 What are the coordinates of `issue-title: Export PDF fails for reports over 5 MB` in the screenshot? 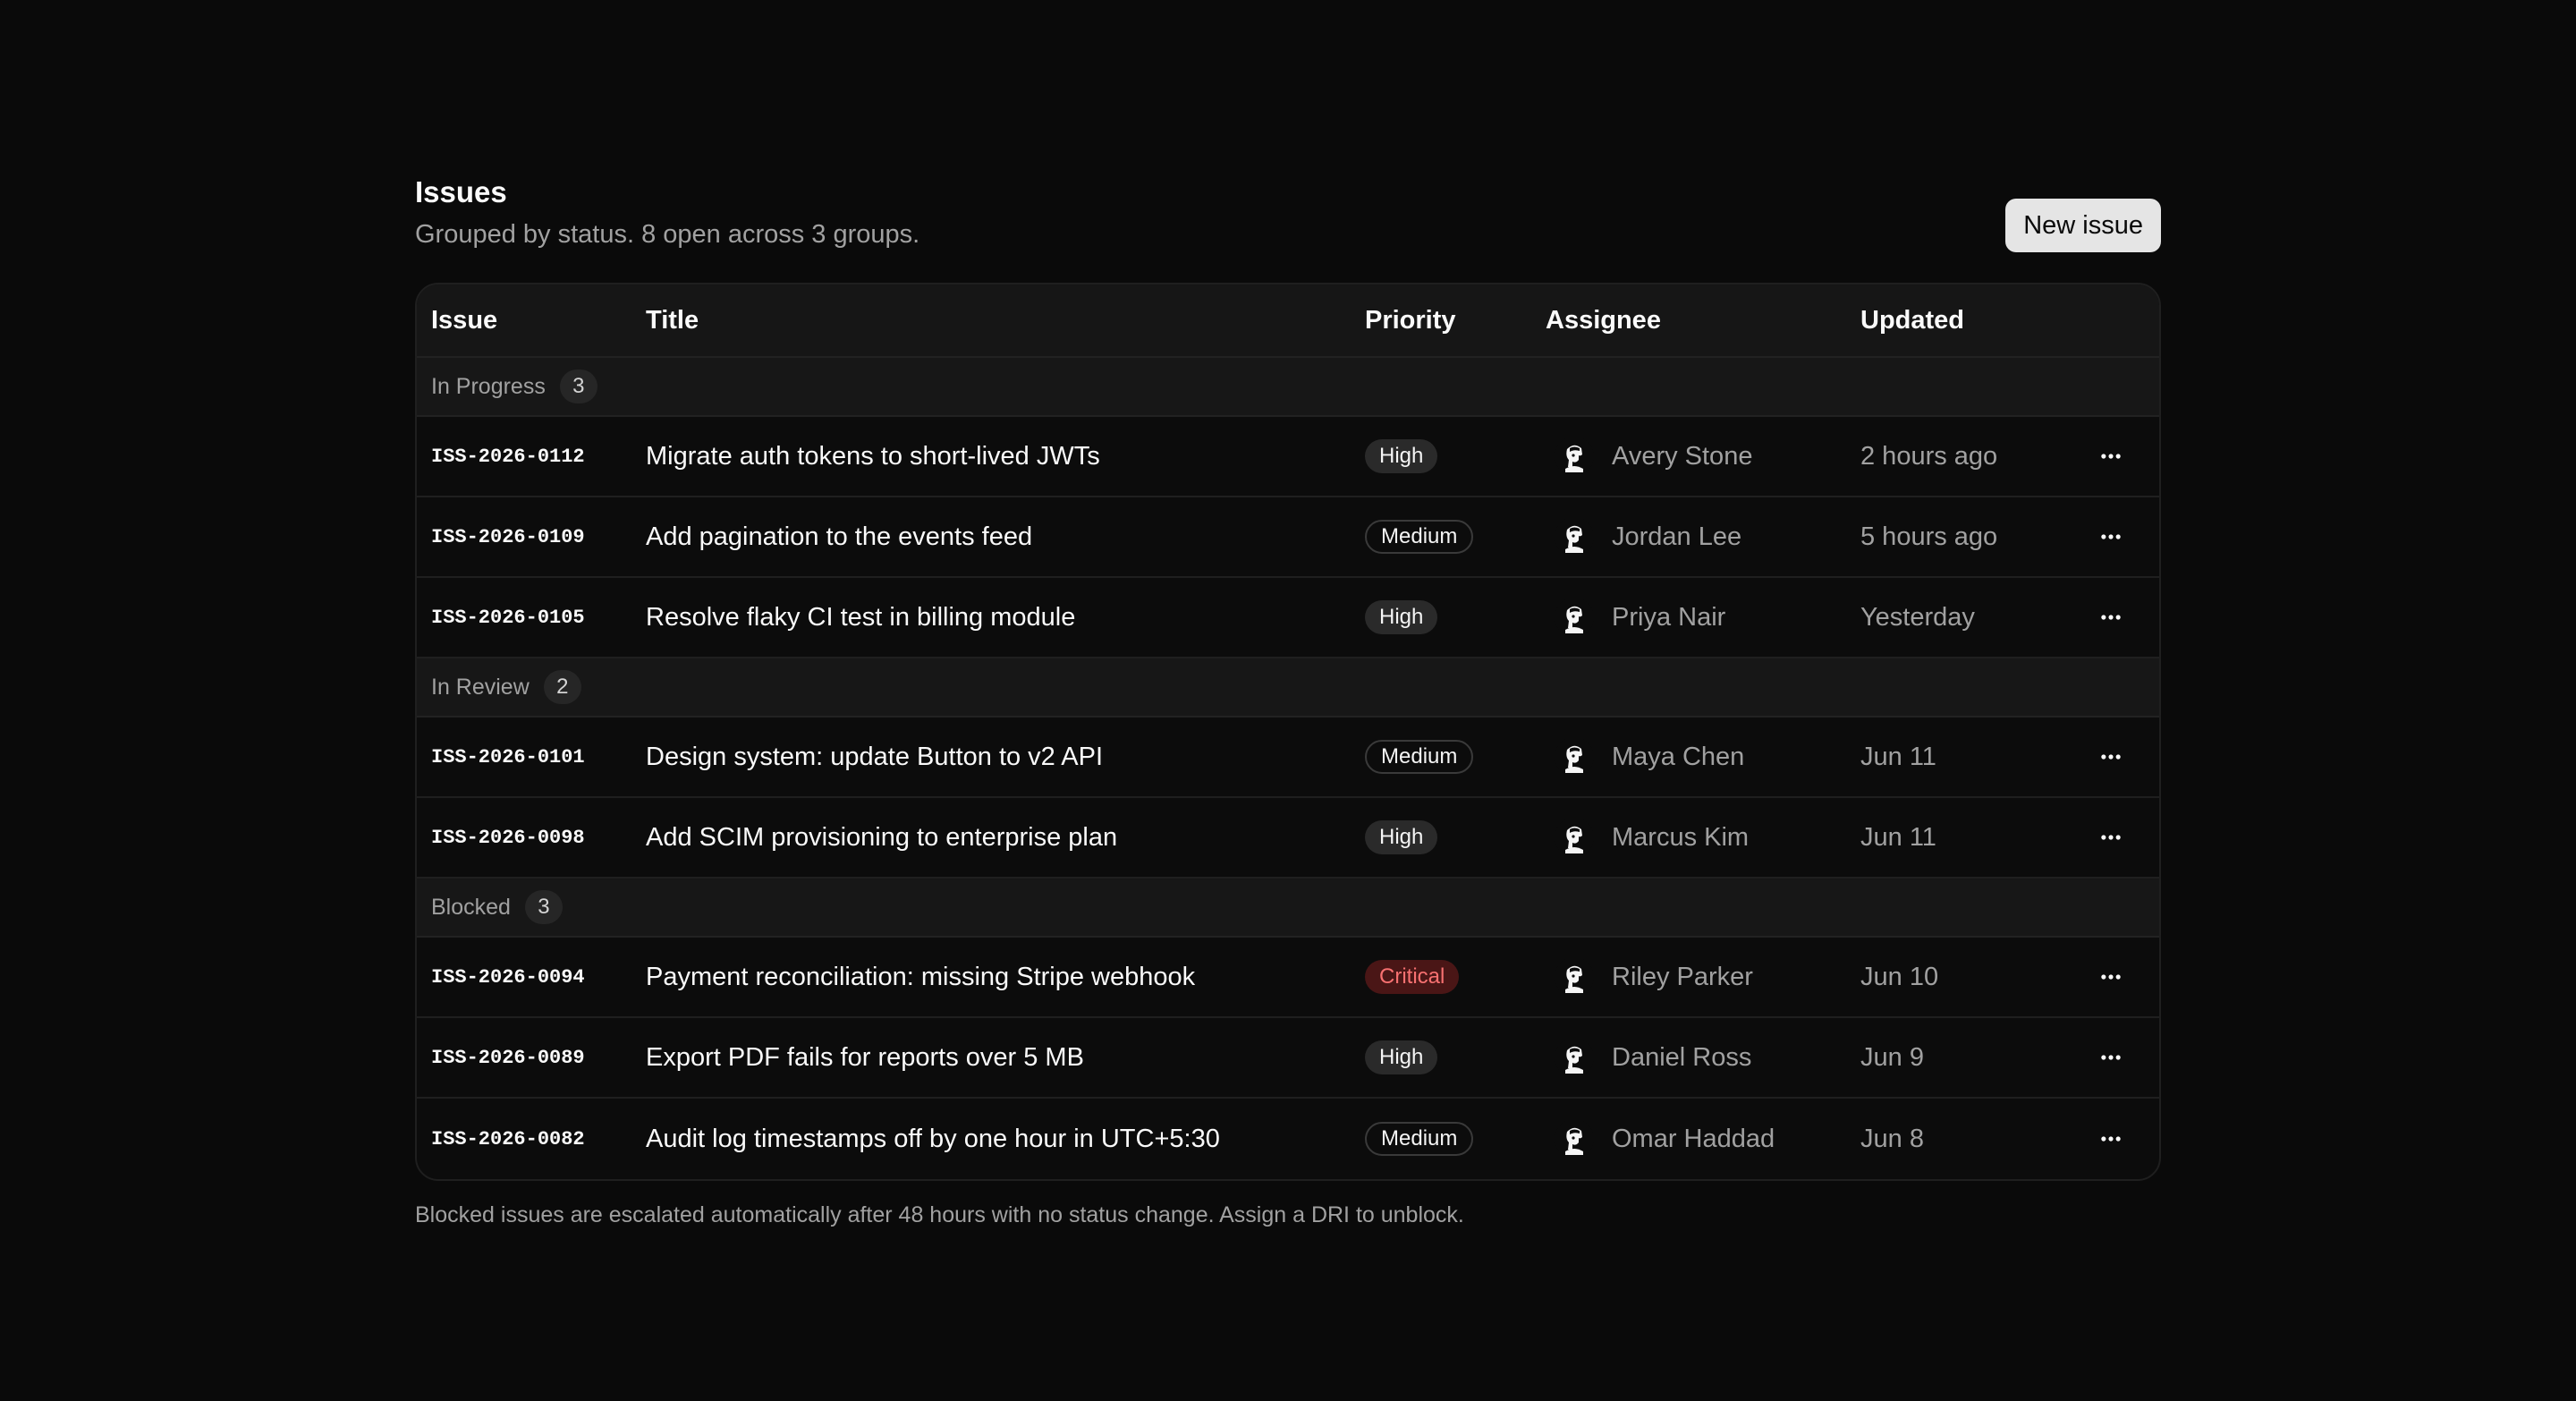 It's located at (1005, 1058).